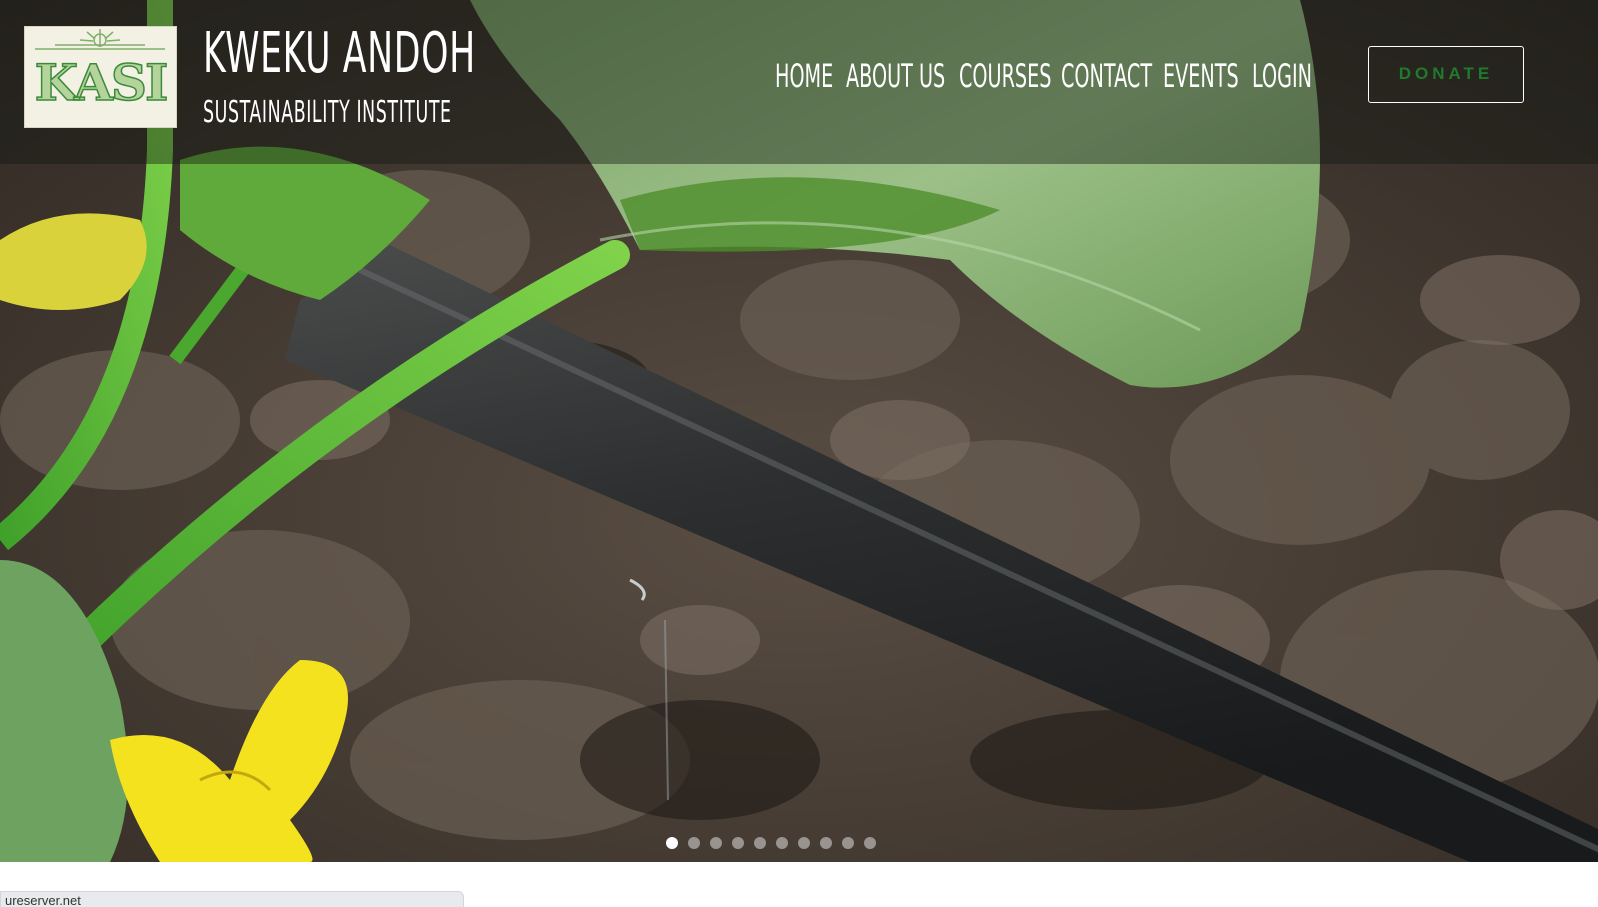 The width and height of the screenshot is (1598, 907). I want to click on nav-home: HOME, so click(804, 76).